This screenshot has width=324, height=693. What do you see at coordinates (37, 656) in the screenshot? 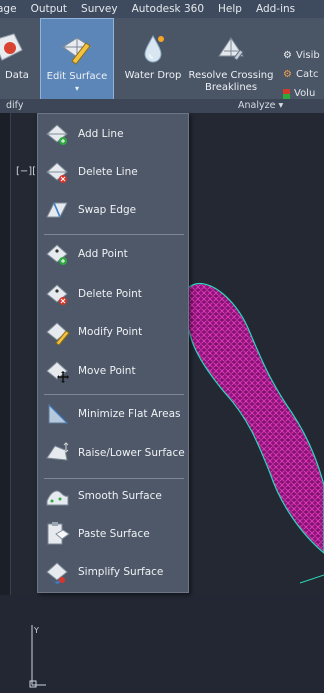
I see `ucs-icon: Y` at bounding box center [37, 656].